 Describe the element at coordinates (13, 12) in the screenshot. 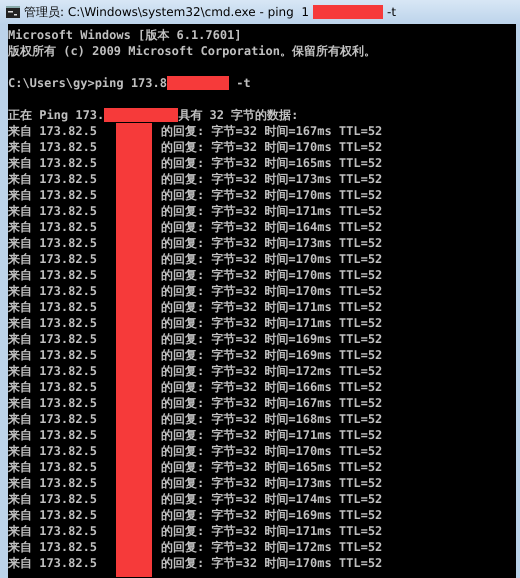

I see `console-icon` at that location.